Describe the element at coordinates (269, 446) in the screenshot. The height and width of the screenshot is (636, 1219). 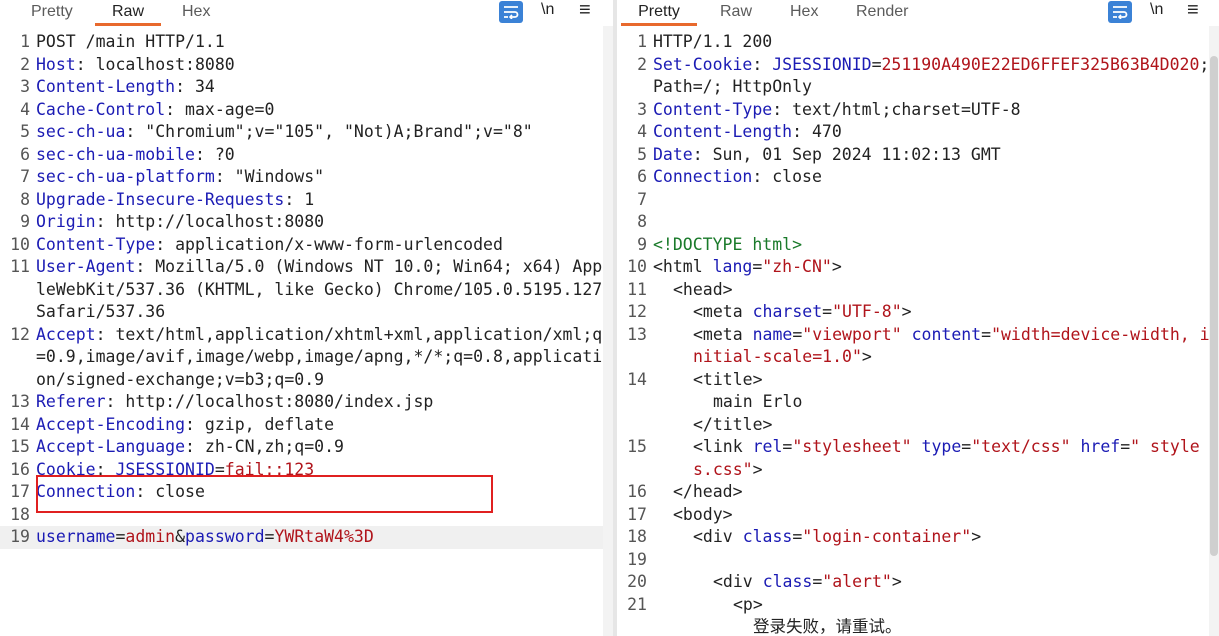
I see `header-value: zh-CN,zh;q=0.9` at that location.